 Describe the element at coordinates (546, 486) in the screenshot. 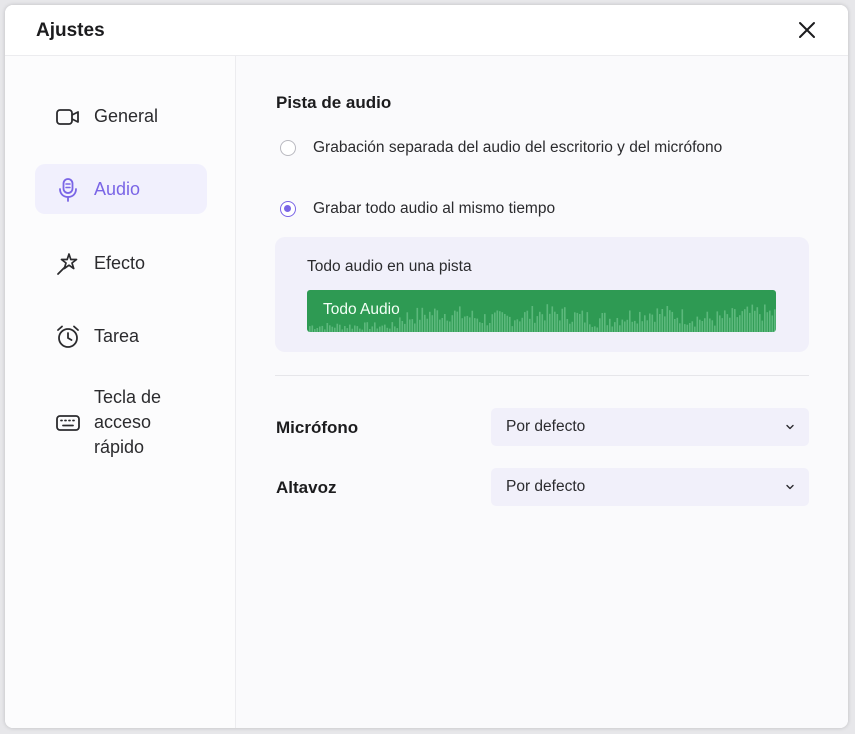

I see `select-value: Por defecto` at that location.